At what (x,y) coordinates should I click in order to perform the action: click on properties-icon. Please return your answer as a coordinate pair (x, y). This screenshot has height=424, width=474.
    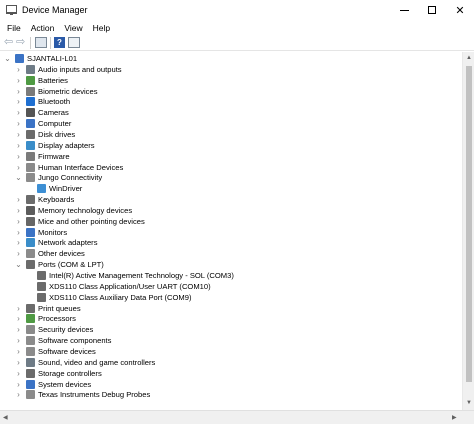
    Looking at the image, I should click on (41, 42).